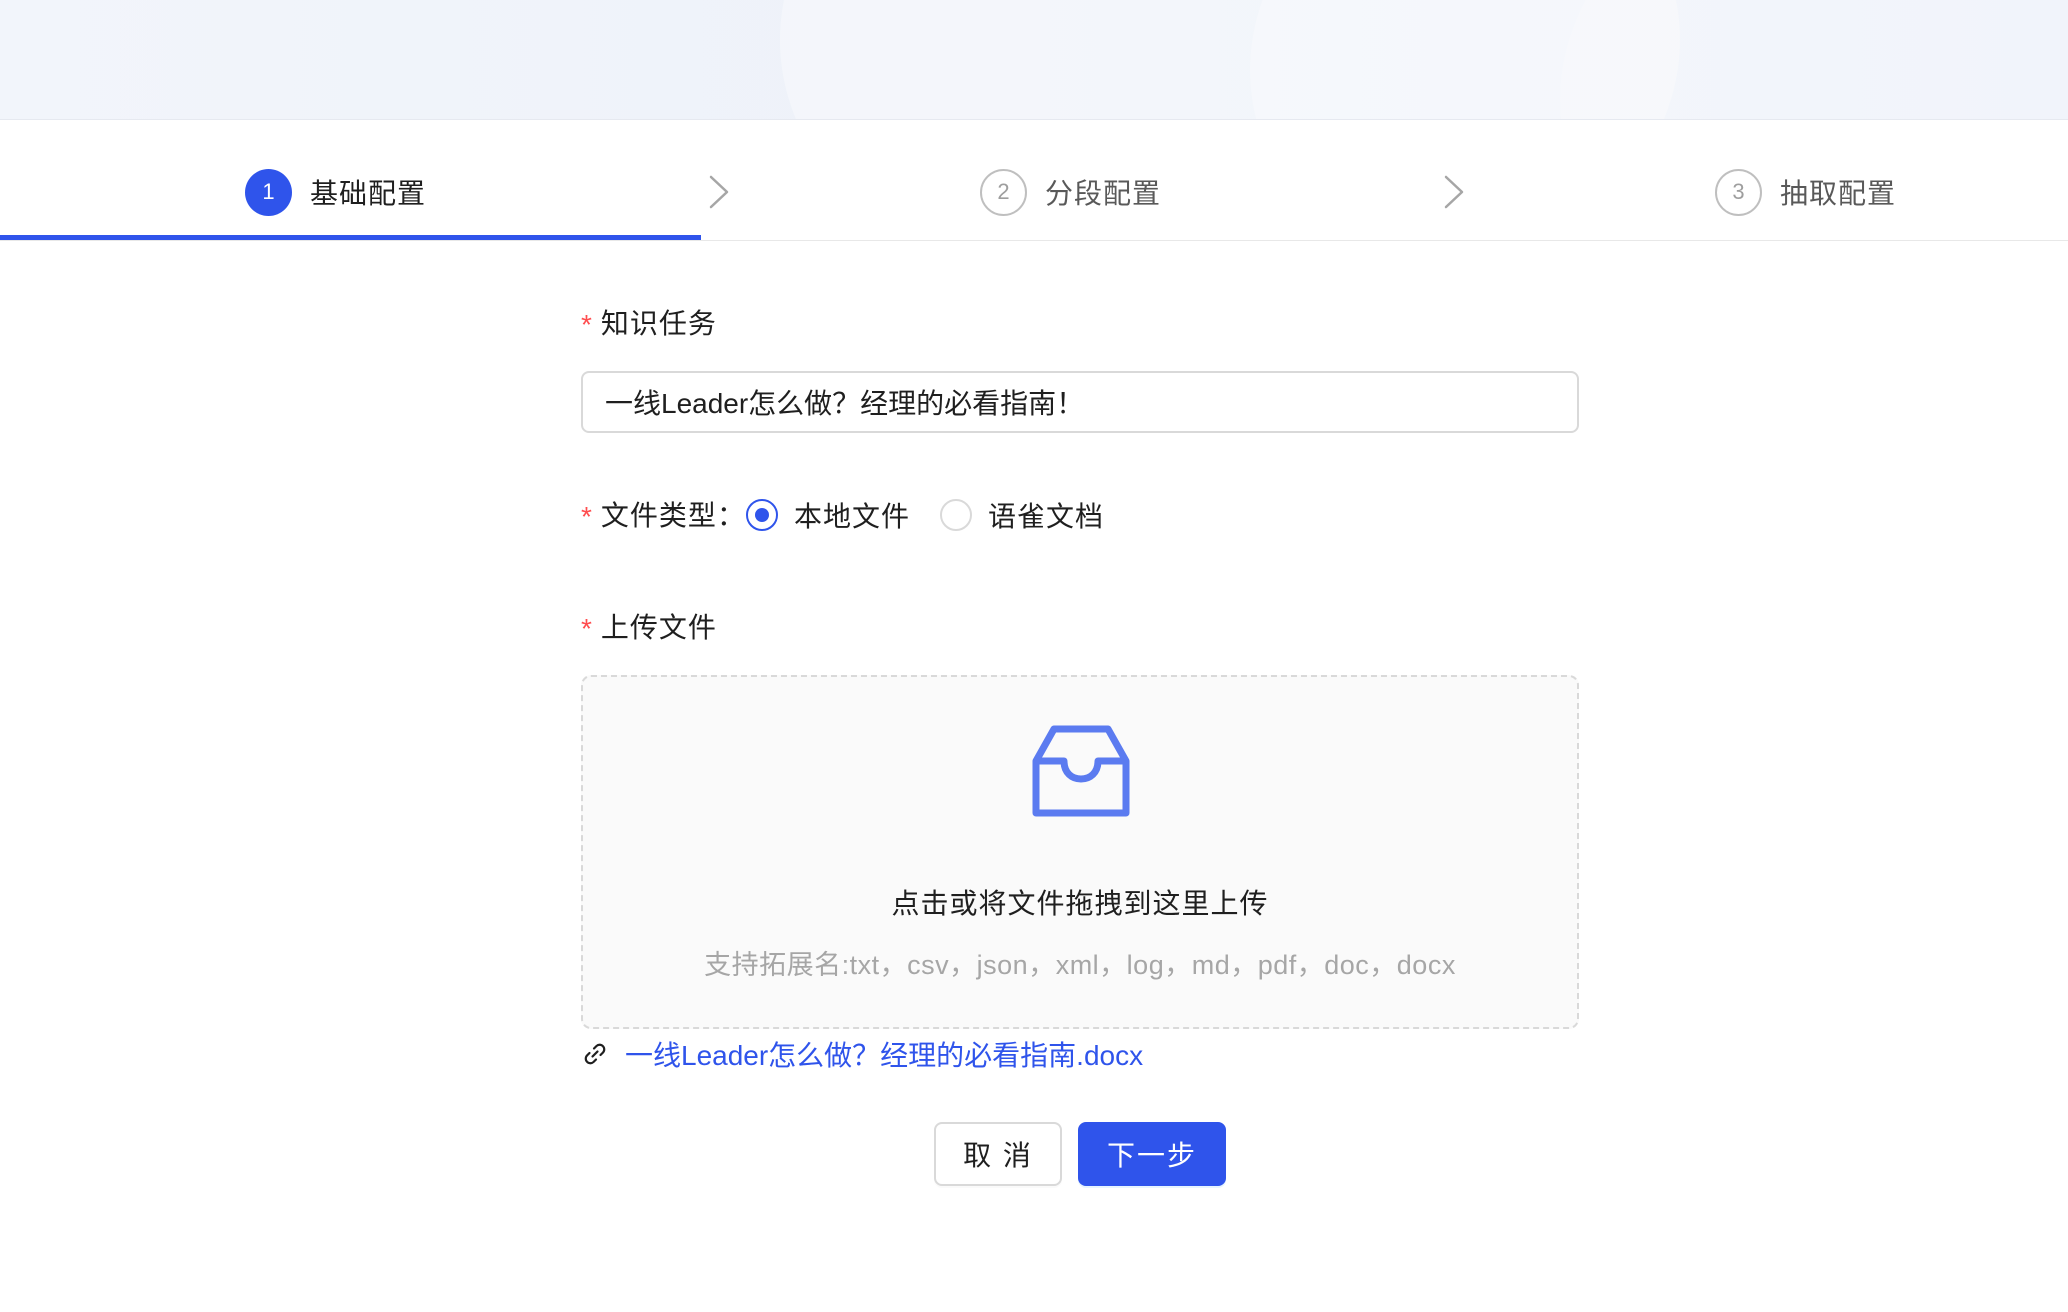 This screenshot has height=1312, width=2068. What do you see at coordinates (852, 516) in the screenshot?
I see `radio-label: 本地文件` at bounding box center [852, 516].